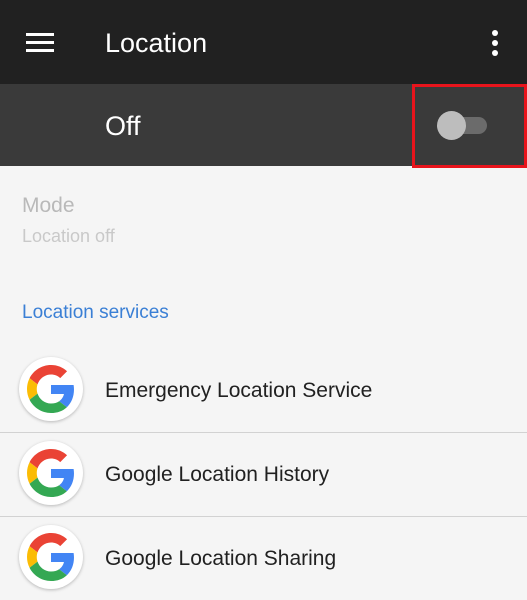  I want to click on list-item-google-location-history: Google Location History, so click(263, 475).